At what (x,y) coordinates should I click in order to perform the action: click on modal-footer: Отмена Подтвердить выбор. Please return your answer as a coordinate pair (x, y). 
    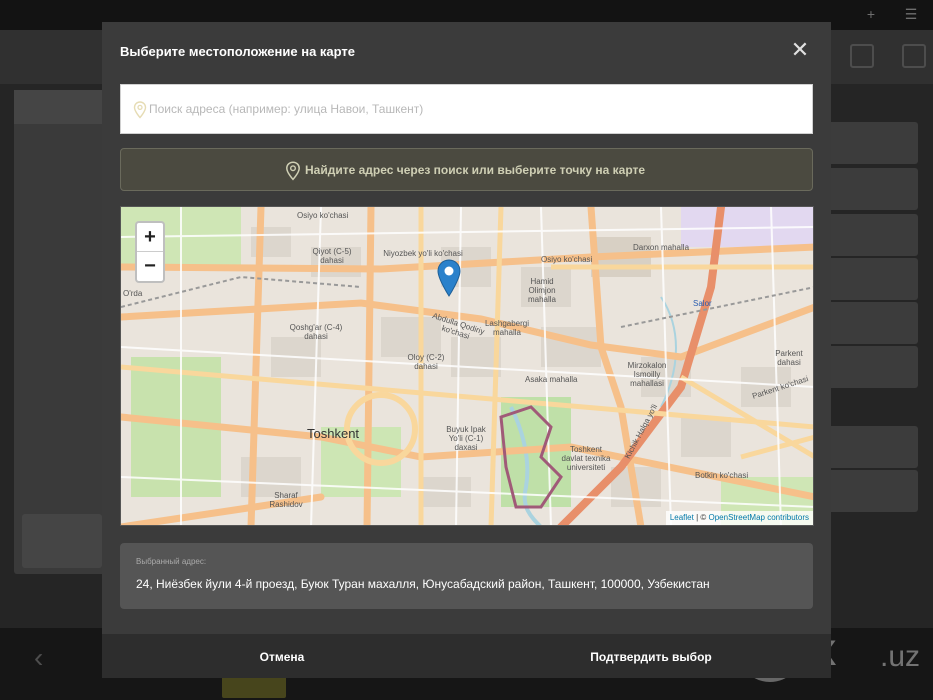
    Looking at the image, I should click on (466, 656).